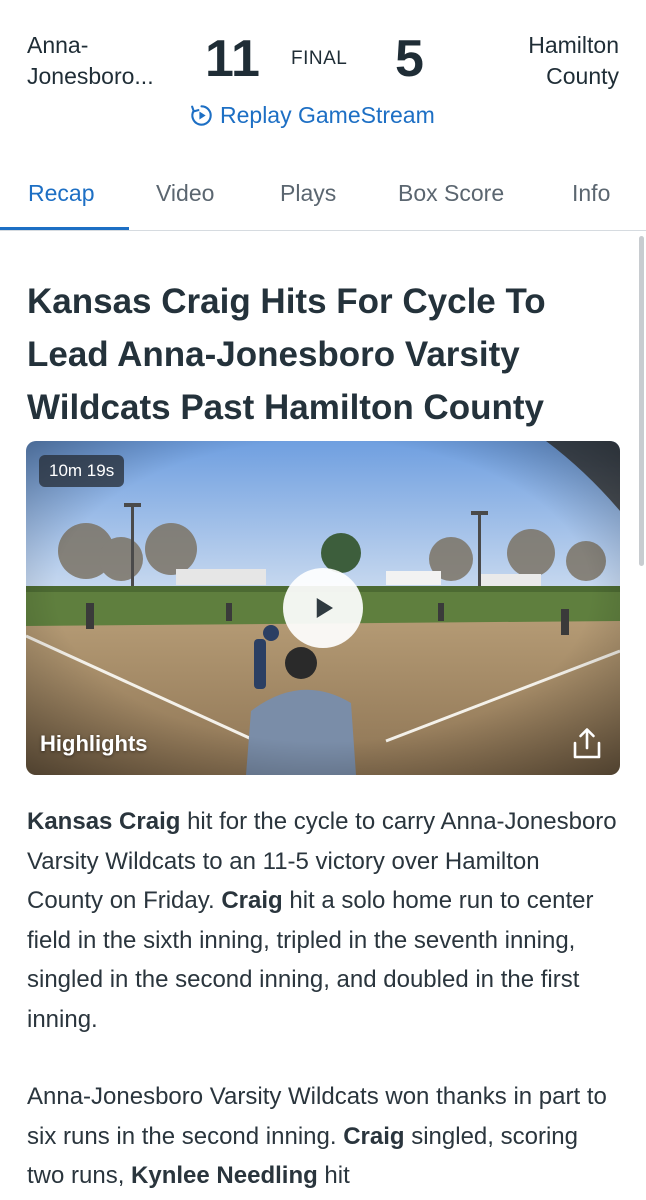  I want to click on game-tabs: Recap Video Plays Box Score Info, so click(323, 195).